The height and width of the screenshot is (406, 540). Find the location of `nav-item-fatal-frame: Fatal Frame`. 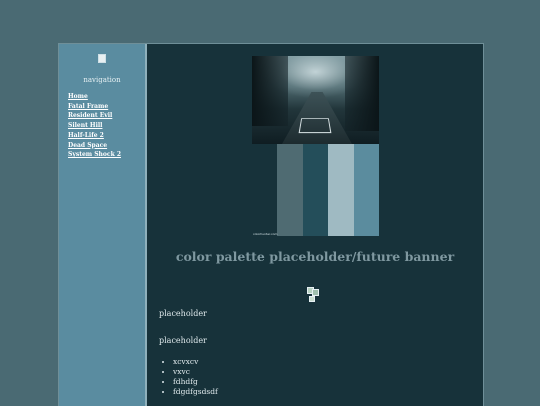

nav-item-fatal-frame: Fatal Frame is located at coordinates (94, 107).